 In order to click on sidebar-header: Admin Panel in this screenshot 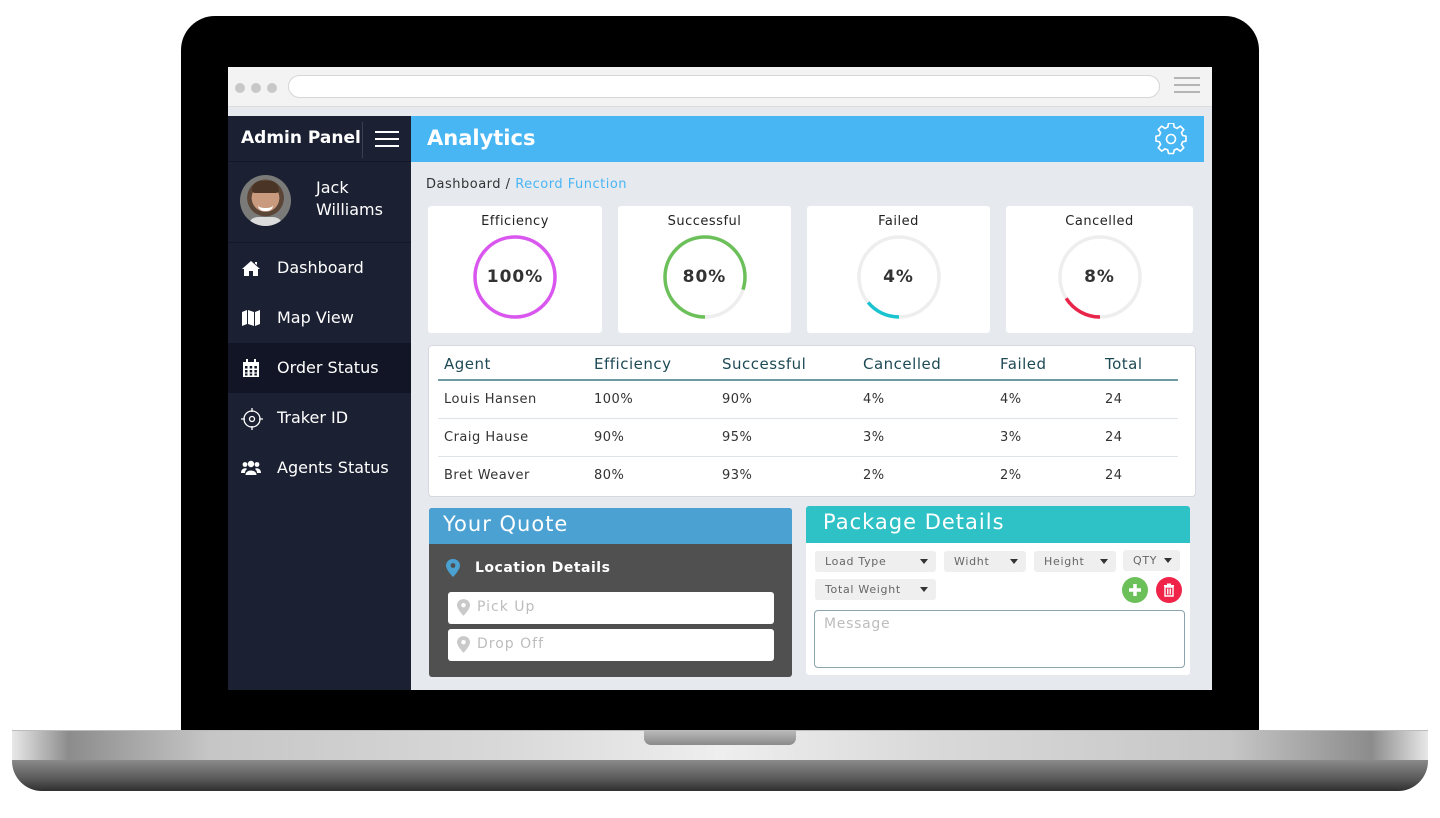, I will do `click(319, 139)`.